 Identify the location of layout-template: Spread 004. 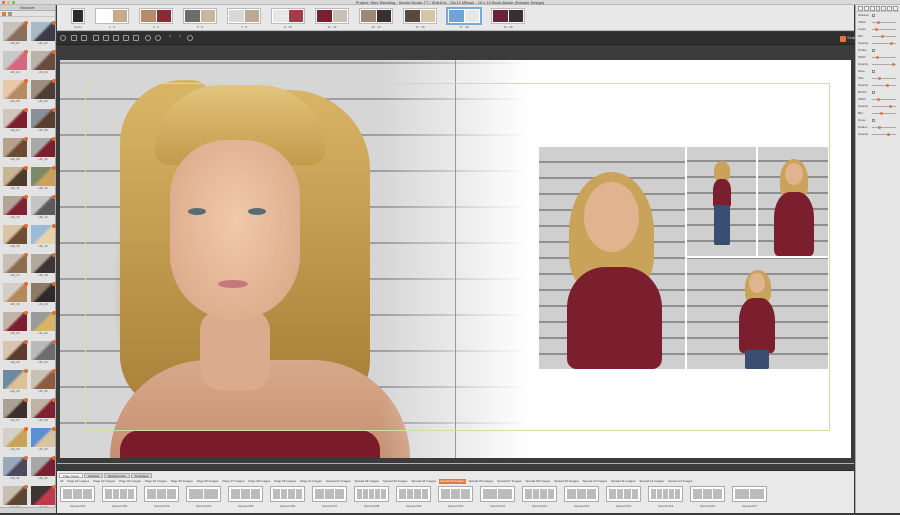
(203, 498).